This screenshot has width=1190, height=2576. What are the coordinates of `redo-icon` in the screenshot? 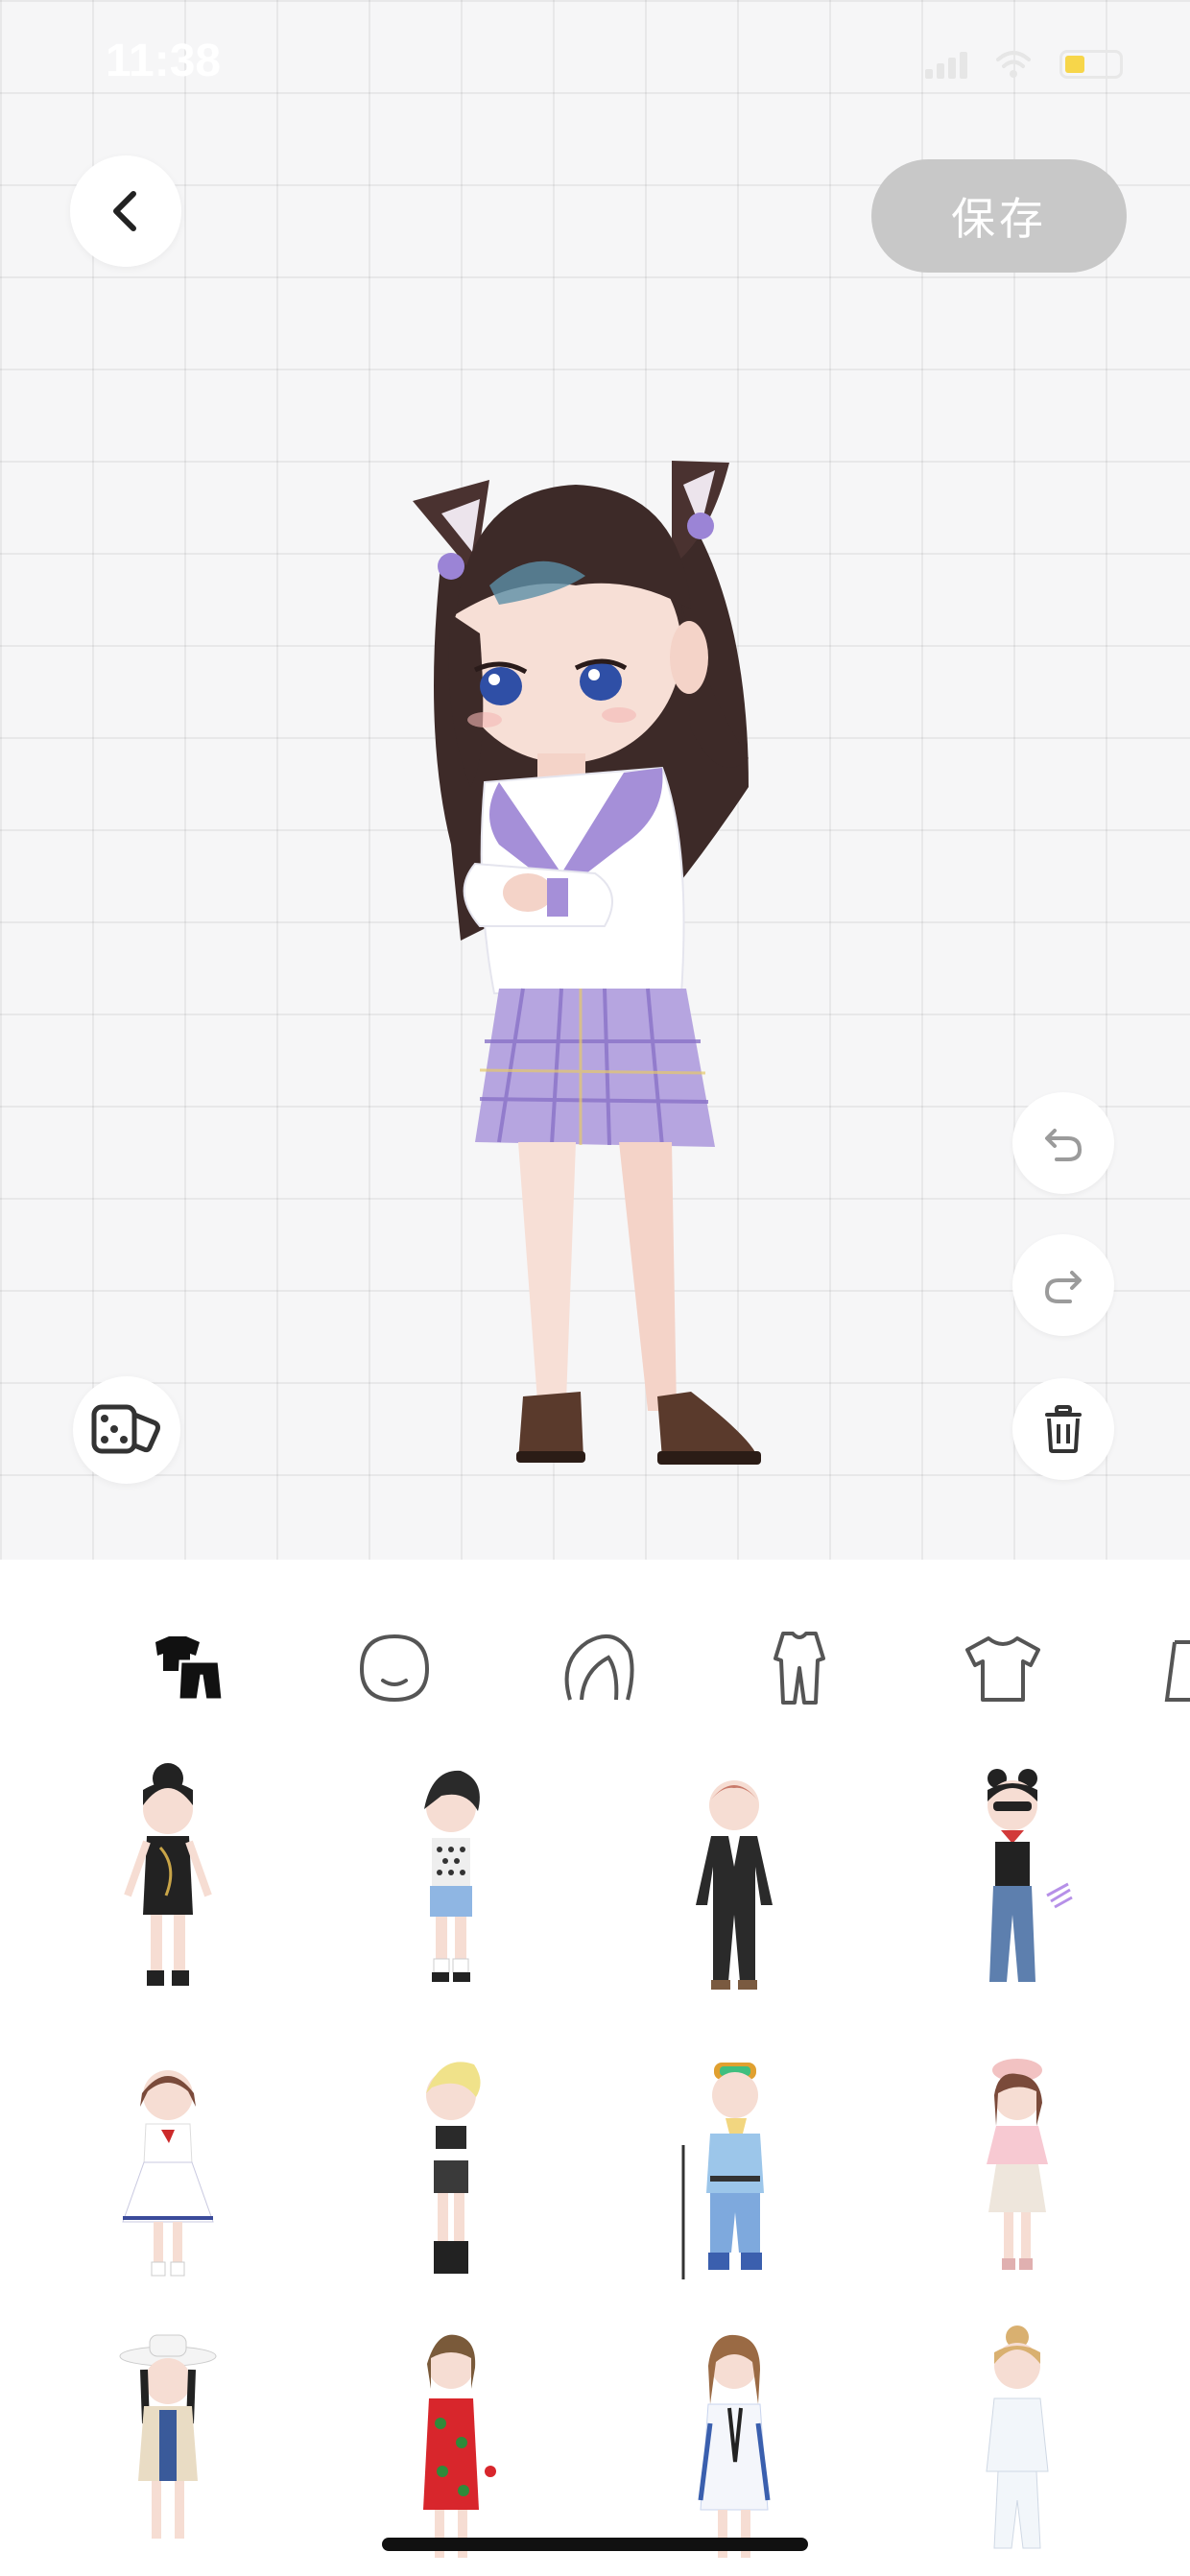 It's located at (1063, 1287).